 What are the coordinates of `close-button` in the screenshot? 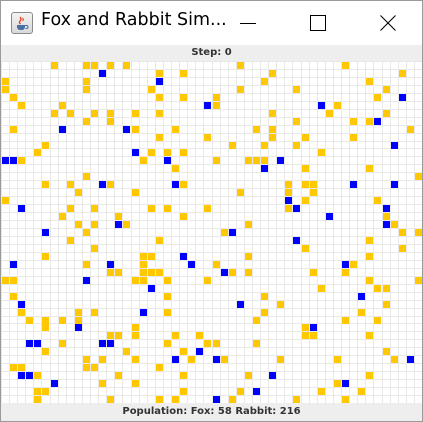 It's located at (388, 23).